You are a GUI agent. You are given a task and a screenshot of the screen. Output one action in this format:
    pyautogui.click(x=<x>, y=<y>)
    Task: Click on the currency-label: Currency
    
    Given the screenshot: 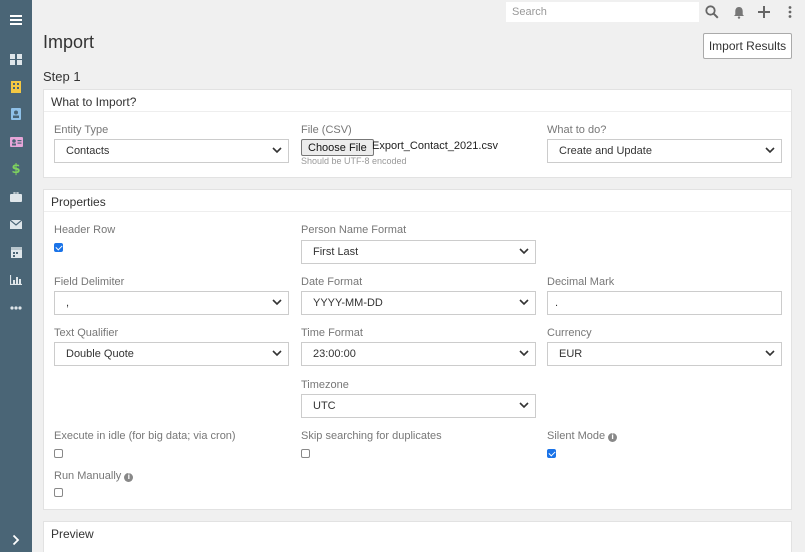 What is the action you would take?
    pyautogui.click(x=569, y=333)
    